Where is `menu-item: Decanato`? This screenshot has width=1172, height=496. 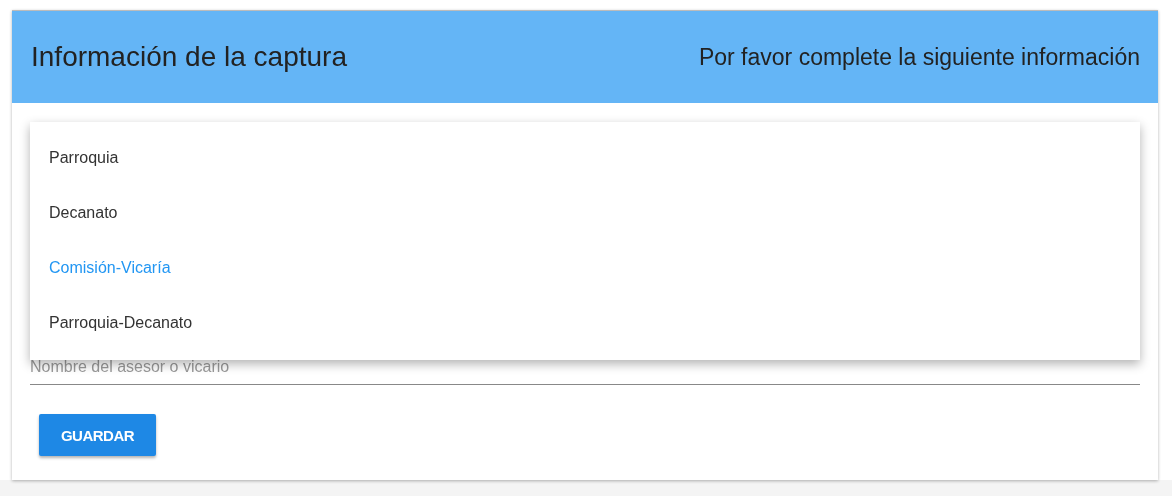 menu-item: Decanato is located at coordinates (585, 212).